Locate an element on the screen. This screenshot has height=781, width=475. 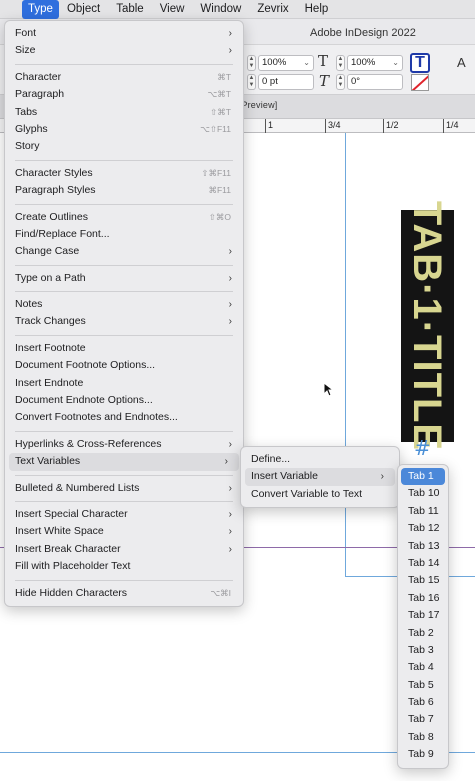
variable-item-tab-17: Tab 17 is located at coordinates (423, 615).